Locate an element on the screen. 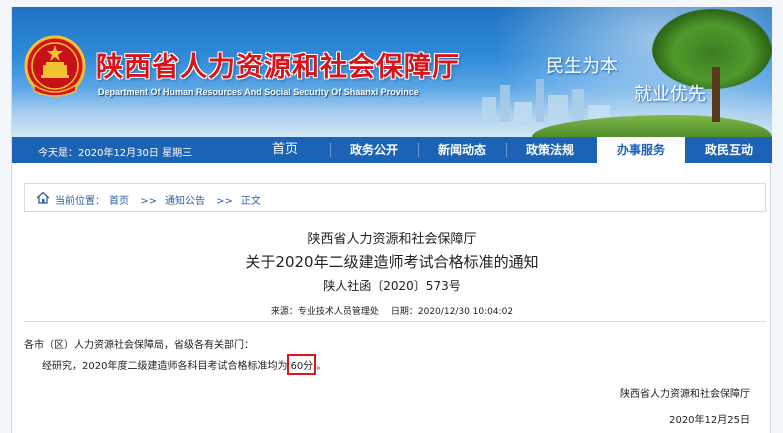 The width and height of the screenshot is (783, 433). article-body-end: 。 is located at coordinates (321, 366).